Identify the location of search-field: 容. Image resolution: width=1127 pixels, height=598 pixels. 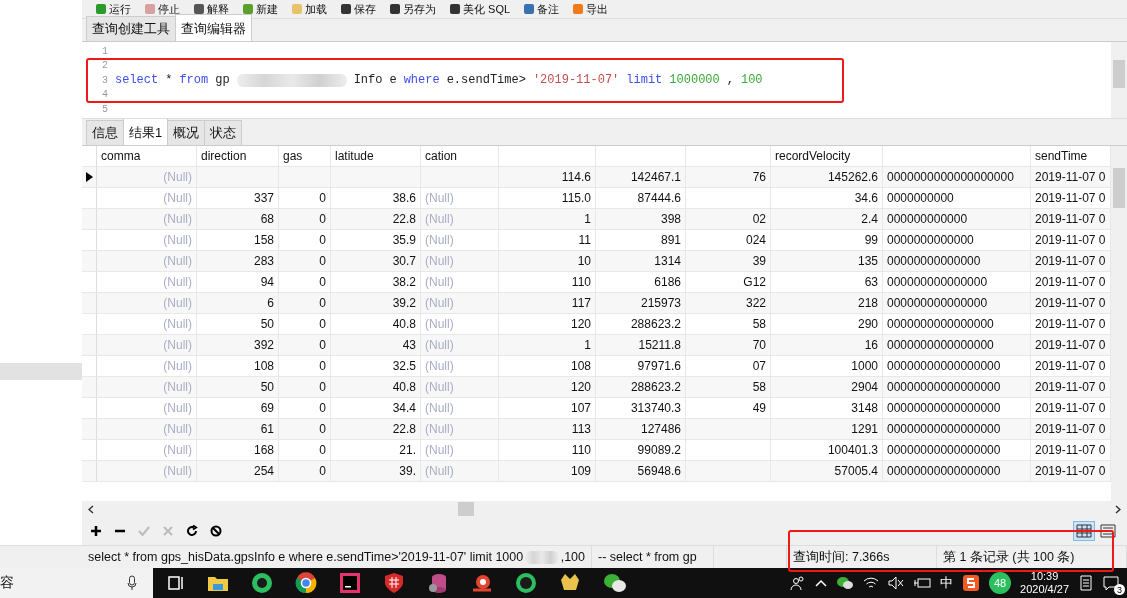
(76, 583).